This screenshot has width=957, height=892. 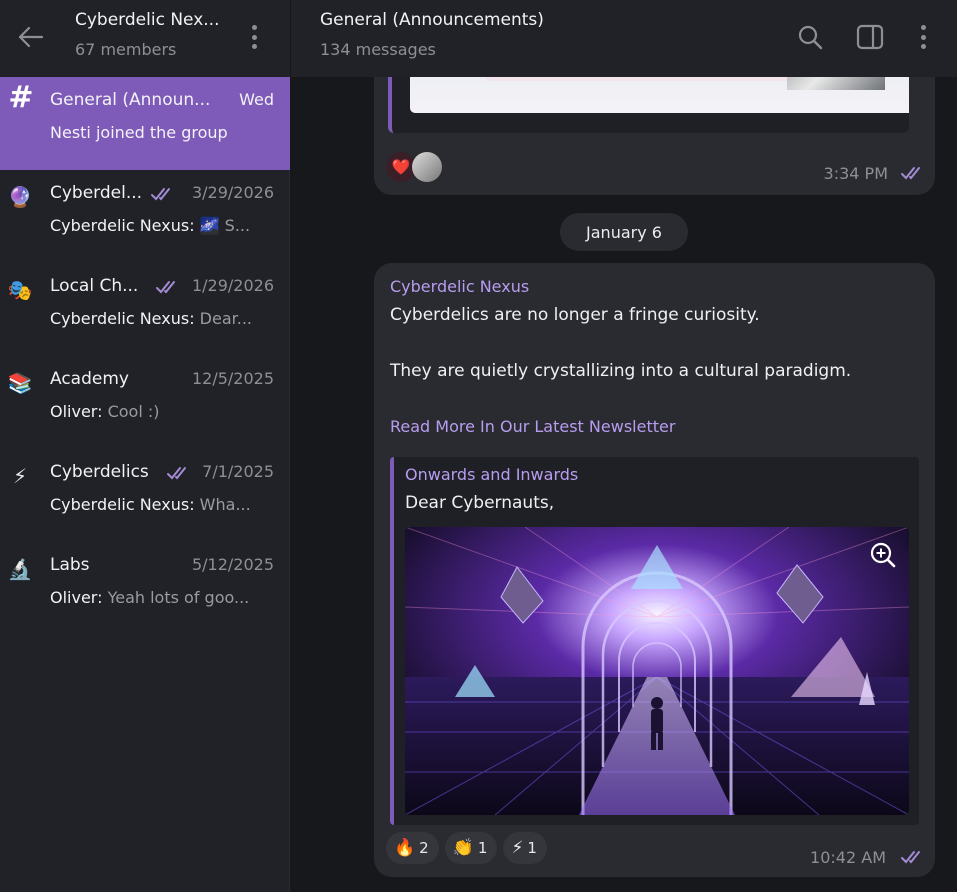 What do you see at coordinates (232, 192) in the screenshot?
I see `chat-date: 3/29/2026` at bounding box center [232, 192].